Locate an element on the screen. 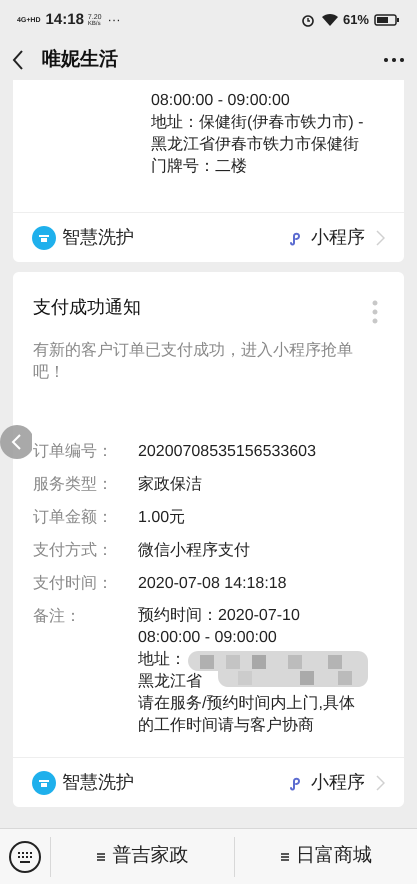  wifi-icon is located at coordinates (329, 20).